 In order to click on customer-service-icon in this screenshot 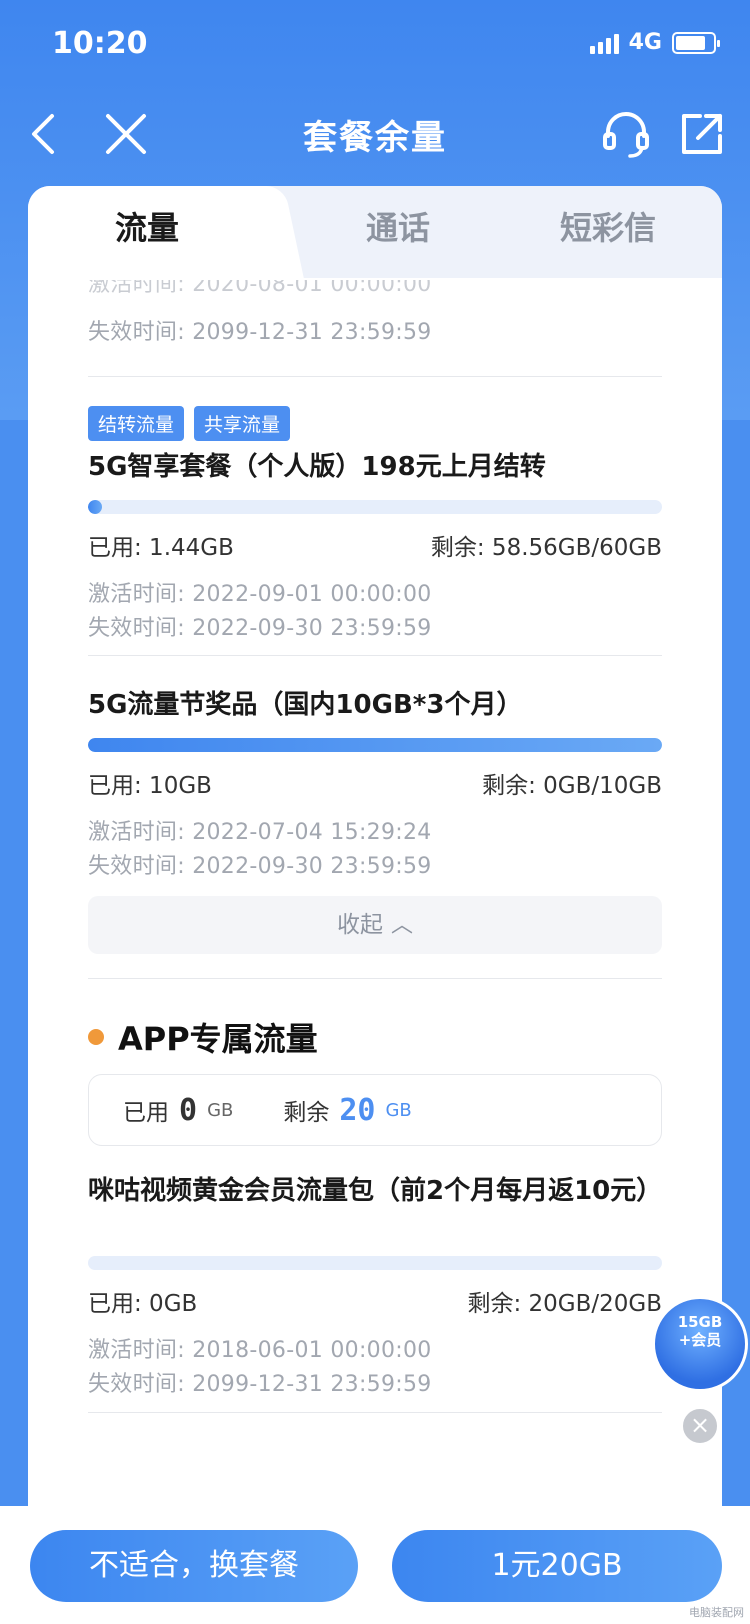, I will do `click(626, 134)`.